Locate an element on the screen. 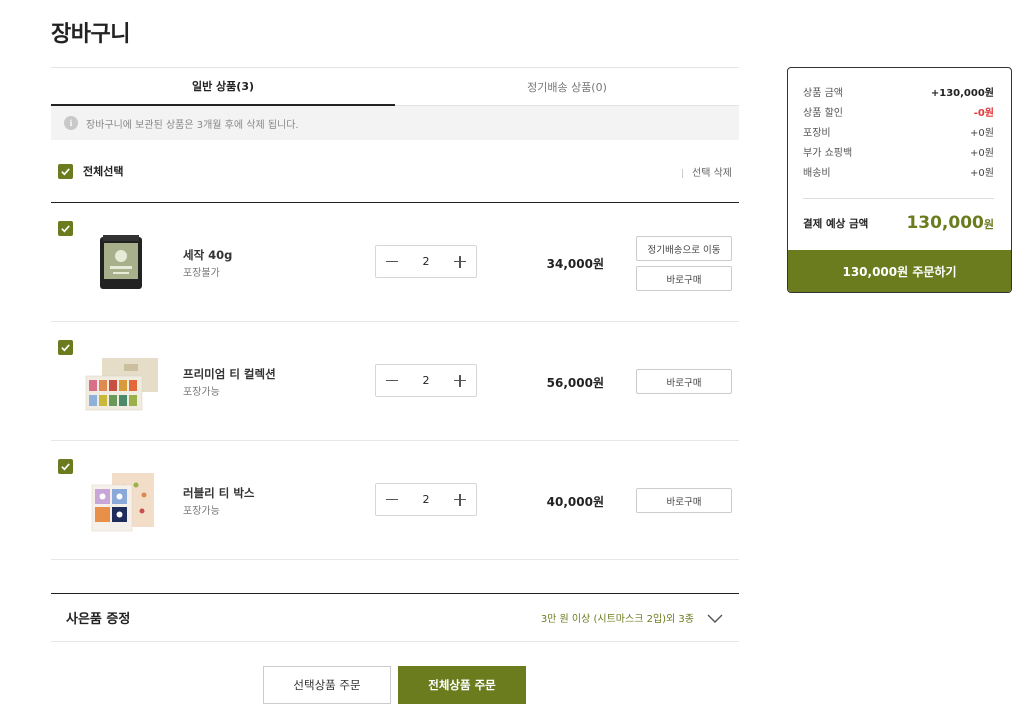 This screenshot has height=724, width=1032. order-selected-button: 선택상품 주문 is located at coordinates (327, 685).